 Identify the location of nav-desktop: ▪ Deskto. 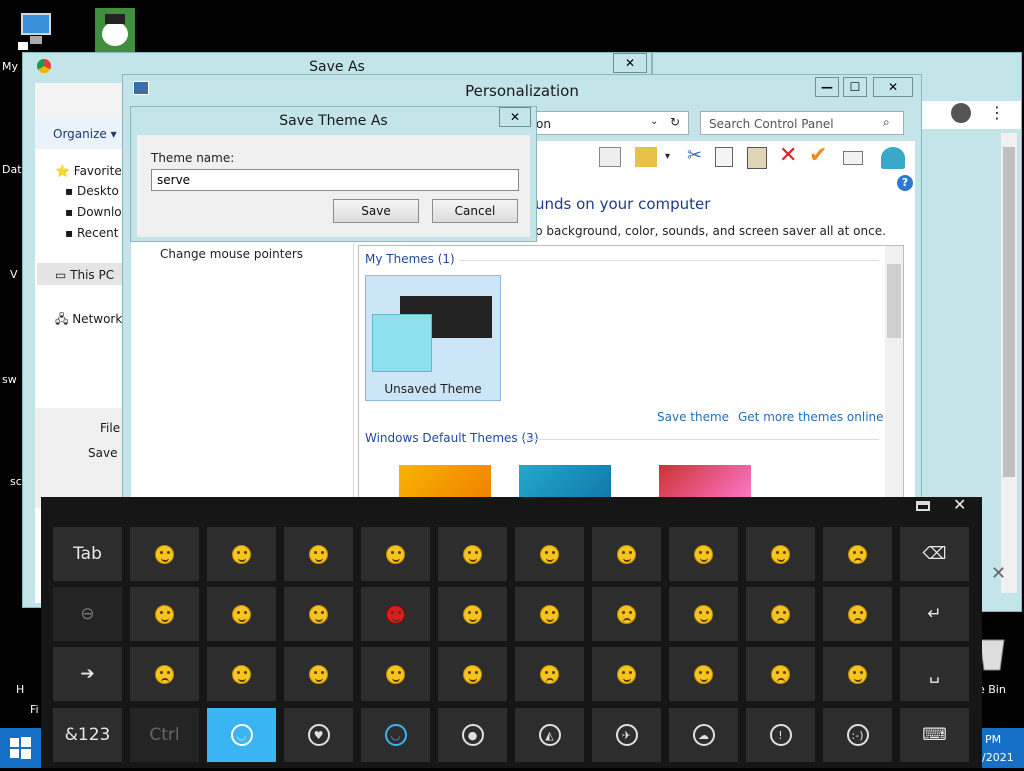
(92, 191).